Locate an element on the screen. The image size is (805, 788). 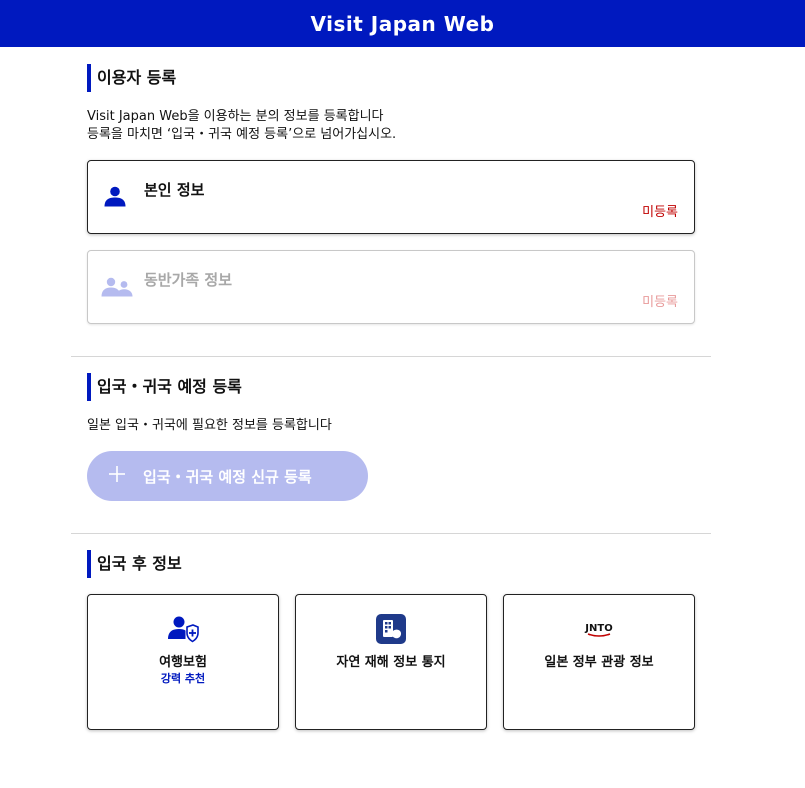
app-title: Visit Japan Web is located at coordinates (402, 23).